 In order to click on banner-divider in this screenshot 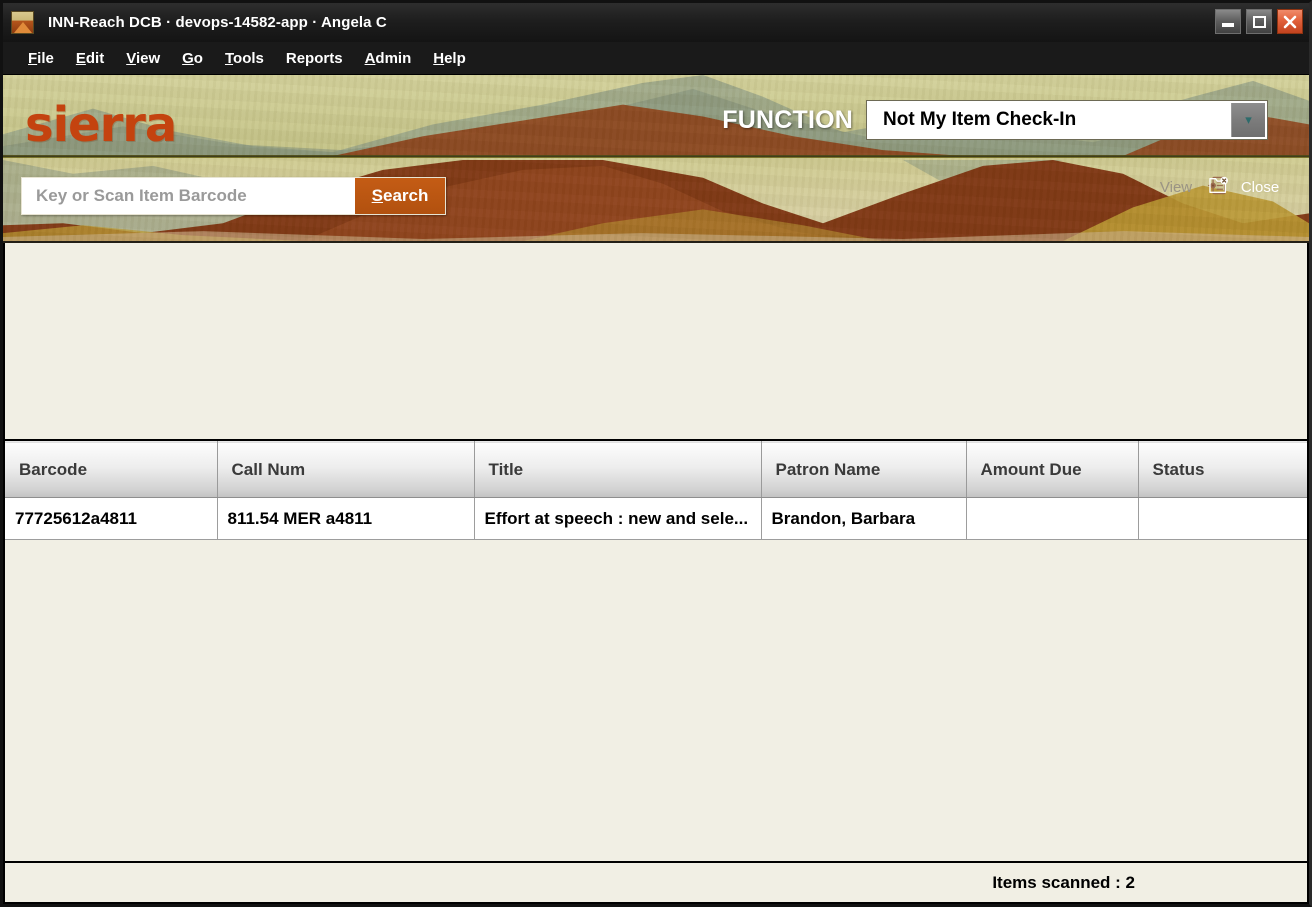, I will do `click(656, 156)`.